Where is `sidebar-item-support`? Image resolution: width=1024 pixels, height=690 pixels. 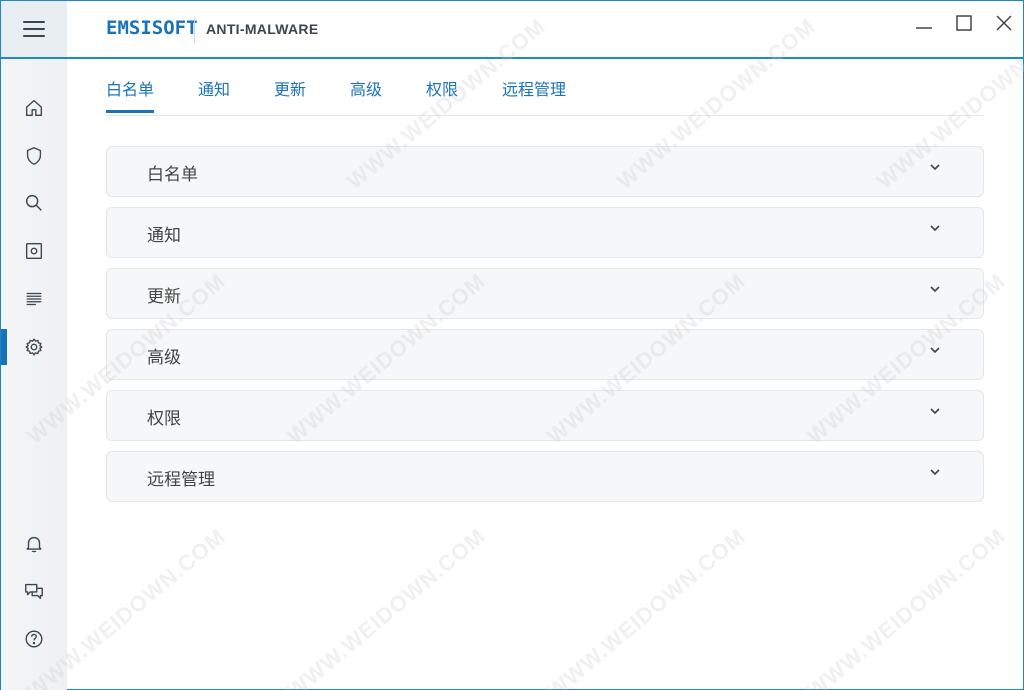 sidebar-item-support is located at coordinates (34, 591).